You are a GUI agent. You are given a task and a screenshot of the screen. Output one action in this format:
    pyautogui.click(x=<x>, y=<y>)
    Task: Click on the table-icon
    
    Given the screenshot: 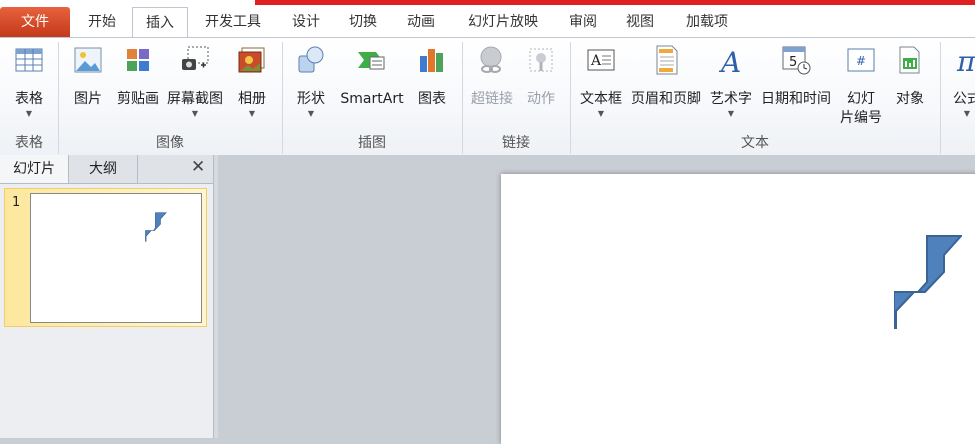 What is the action you would take?
    pyautogui.click(x=29, y=60)
    